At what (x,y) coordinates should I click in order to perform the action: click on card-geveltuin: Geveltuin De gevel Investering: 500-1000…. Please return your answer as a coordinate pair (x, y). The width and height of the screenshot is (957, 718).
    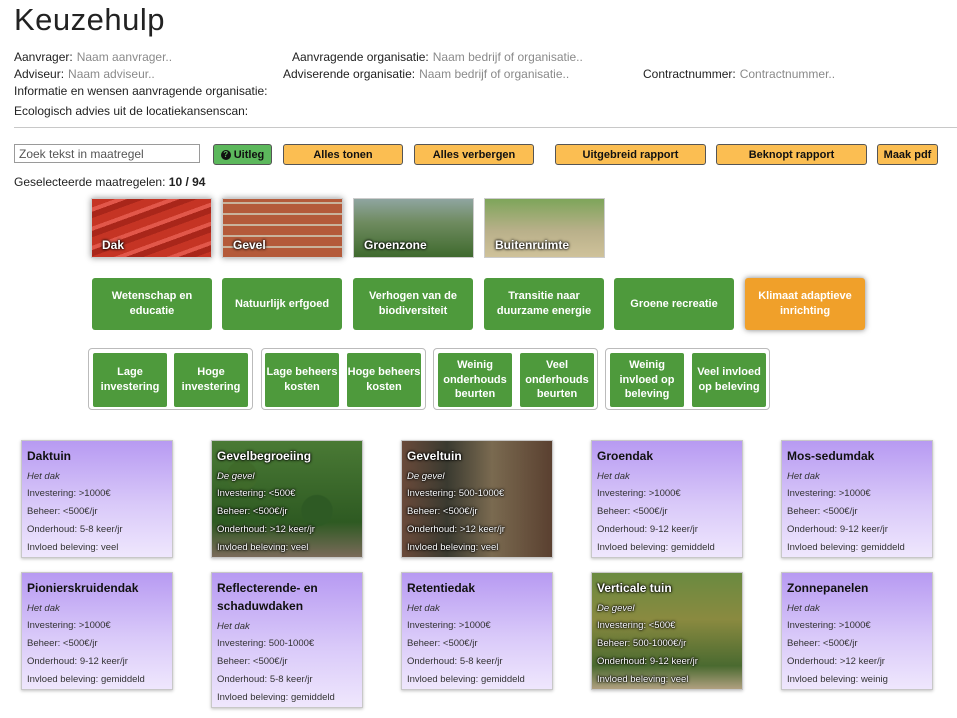
    Looking at the image, I should click on (477, 499).